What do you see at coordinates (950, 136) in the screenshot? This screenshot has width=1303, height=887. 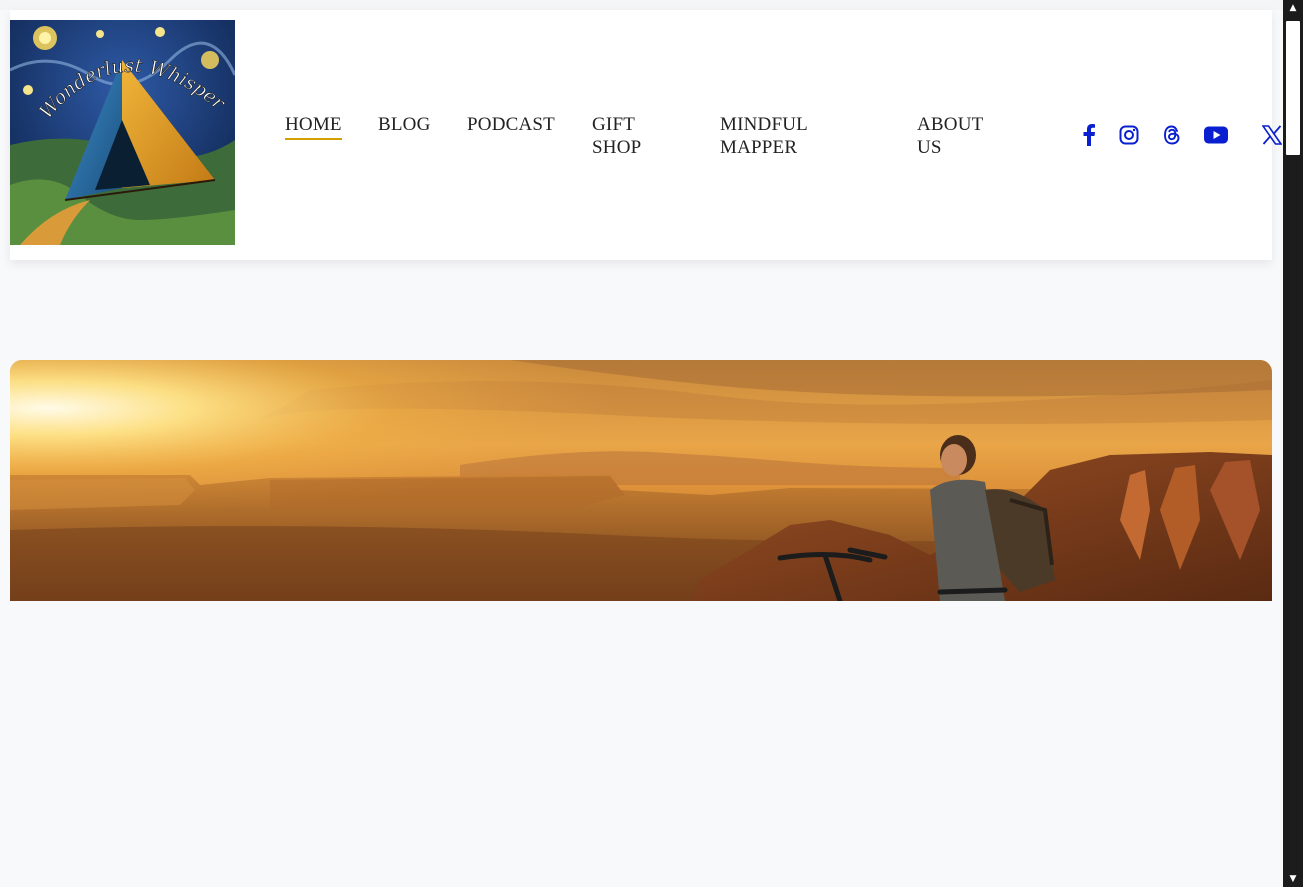 I see `nav-about-us: ABOUT US` at bounding box center [950, 136].